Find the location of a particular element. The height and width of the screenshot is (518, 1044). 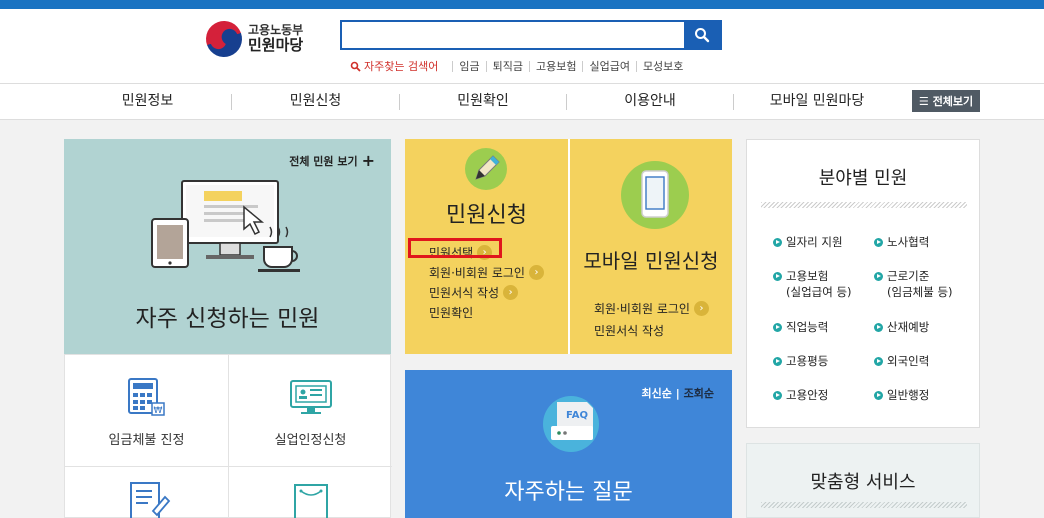

popular-keywords: 자주찾는 검색어 임금 퇴직금 고용보험 실업급여 모성보호 is located at coordinates (519, 66).